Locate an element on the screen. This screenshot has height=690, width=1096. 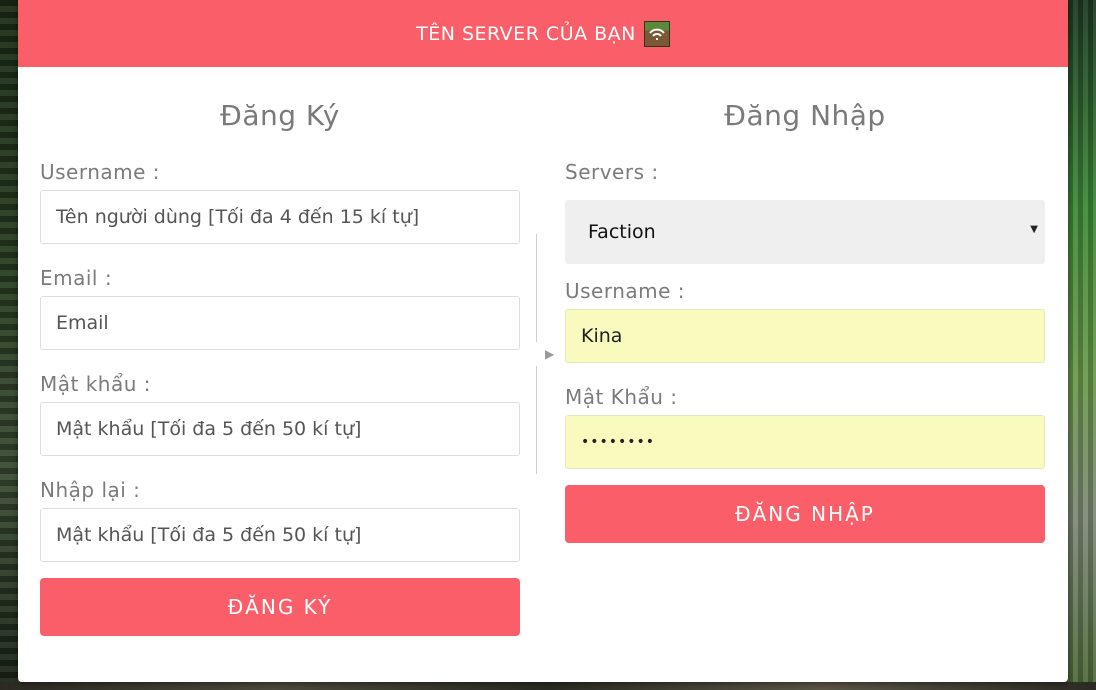
server-select-value: Faction is located at coordinates (622, 232).